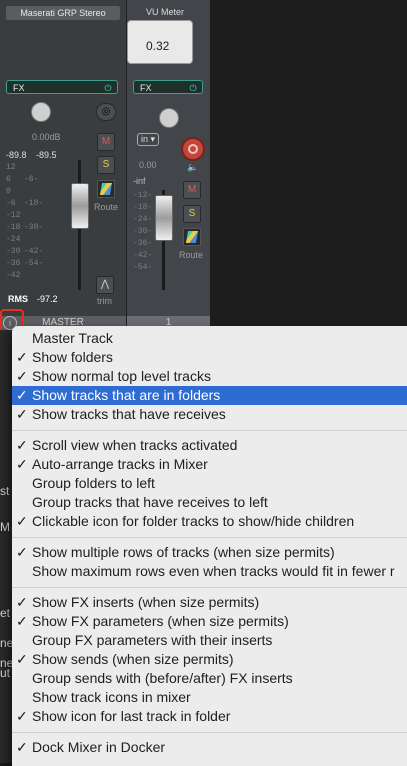  Describe the element at coordinates (209, 414) in the screenshot. I see `menu-item-show-tracks-with-receives: ✓ Show tracks that have receives` at that location.